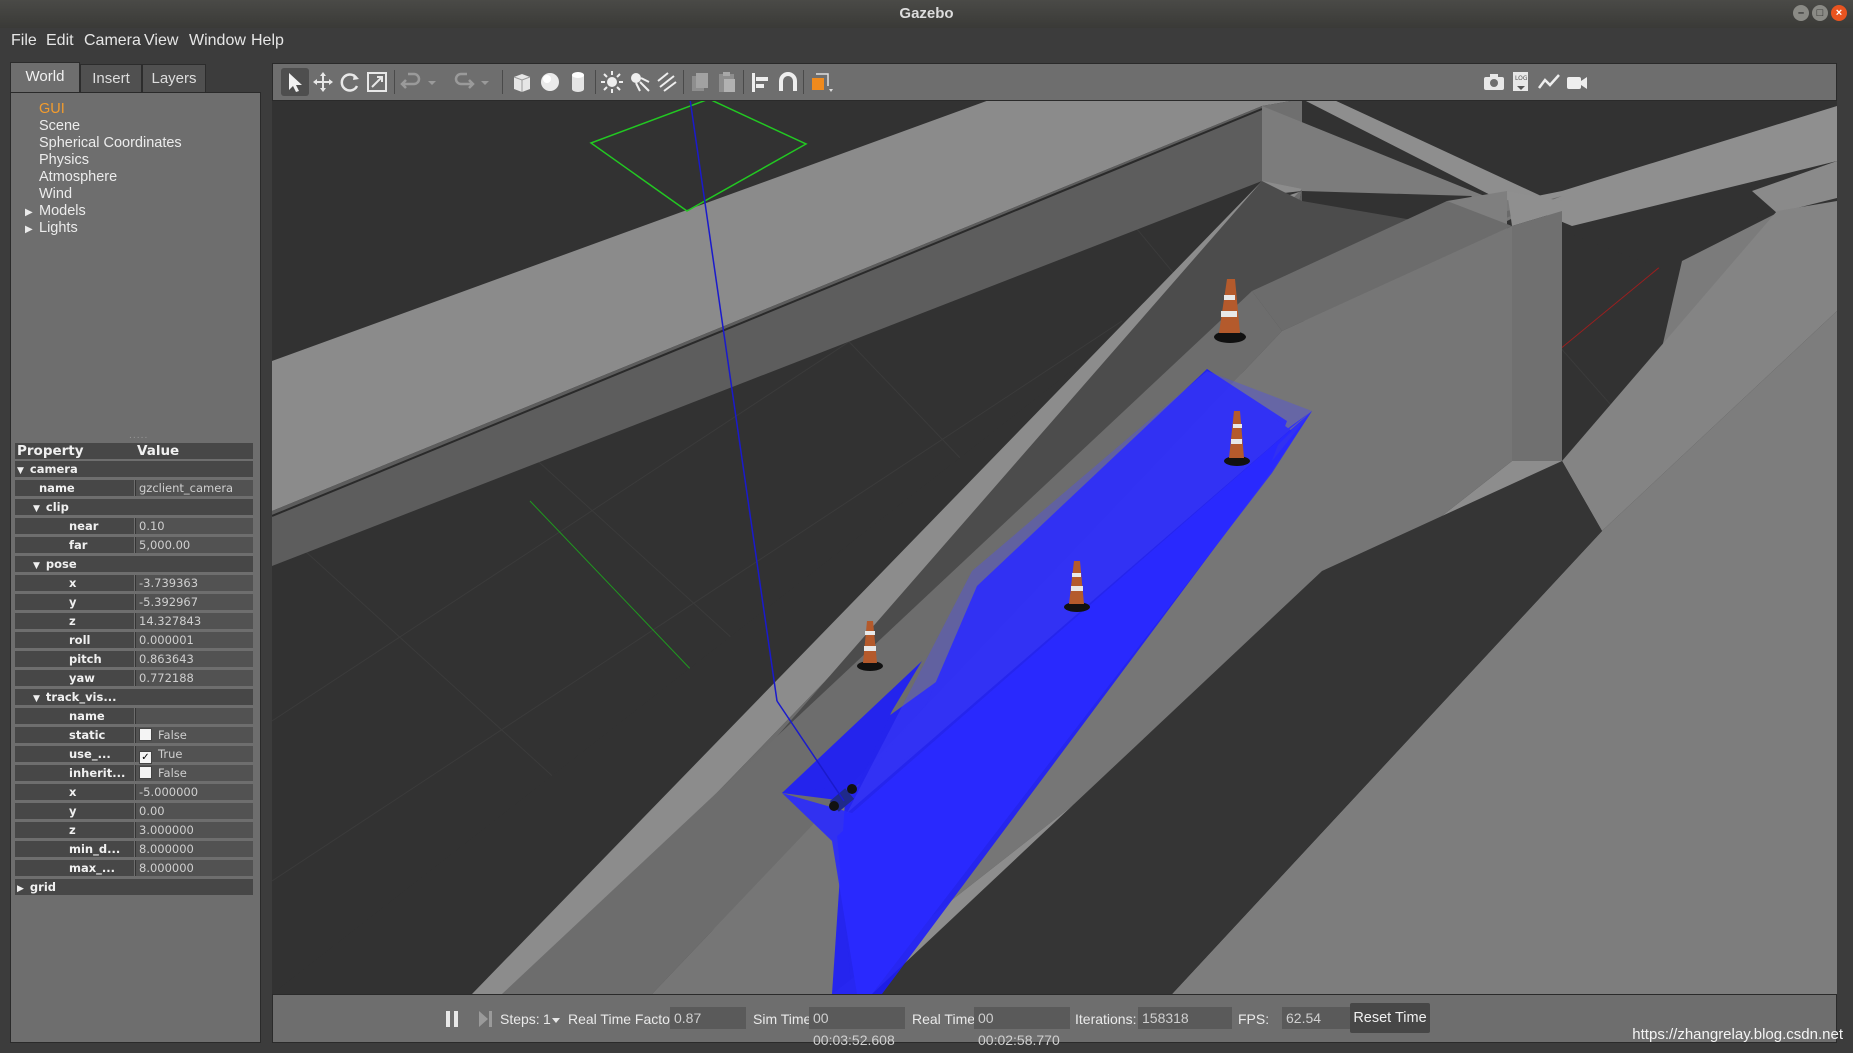 This screenshot has width=1853, height=1053. Describe the element at coordinates (485, 82) in the screenshot. I see `redo-dropdown-icon` at that location.